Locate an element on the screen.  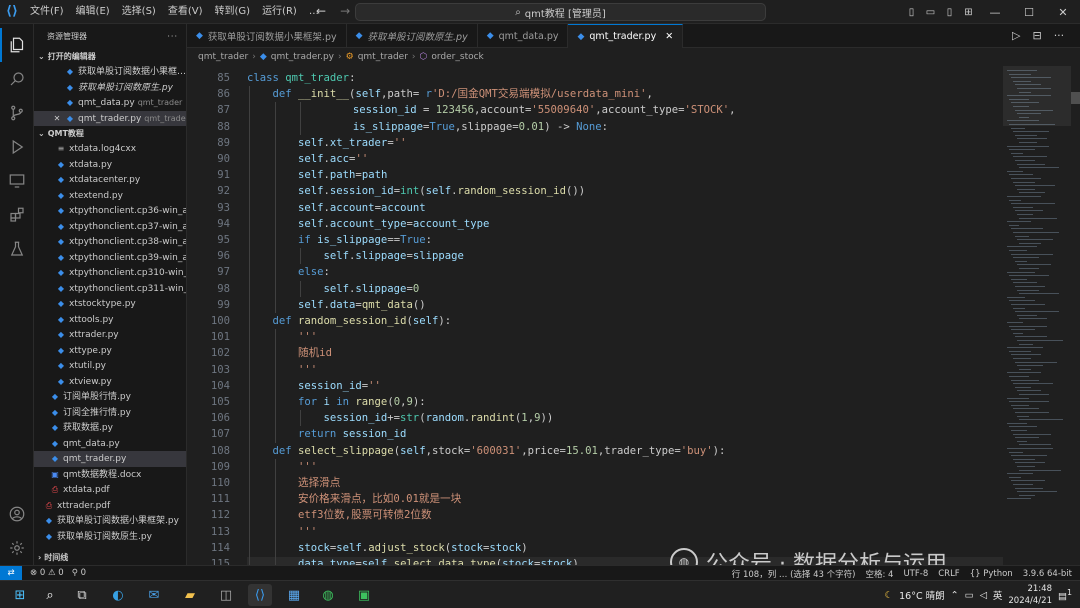
split-editor-icon: ⊟ is located at coordinates (1036, 35).